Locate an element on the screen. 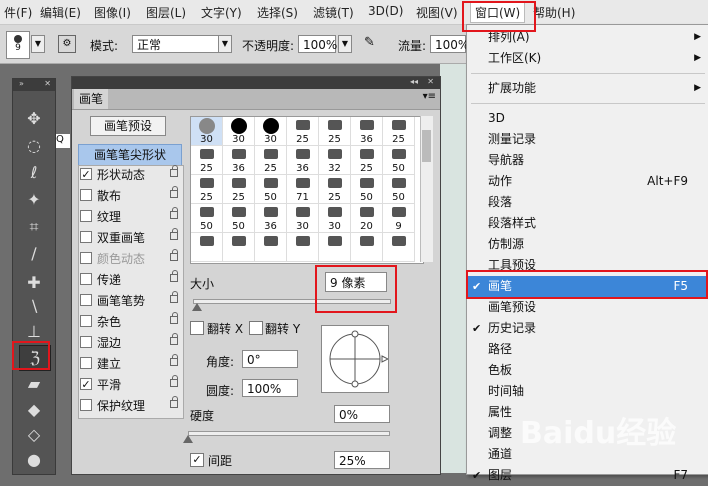 The width and height of the screenshot is (708, 486). brush-preset-cell: 9 is located at coordinates (399, 218).